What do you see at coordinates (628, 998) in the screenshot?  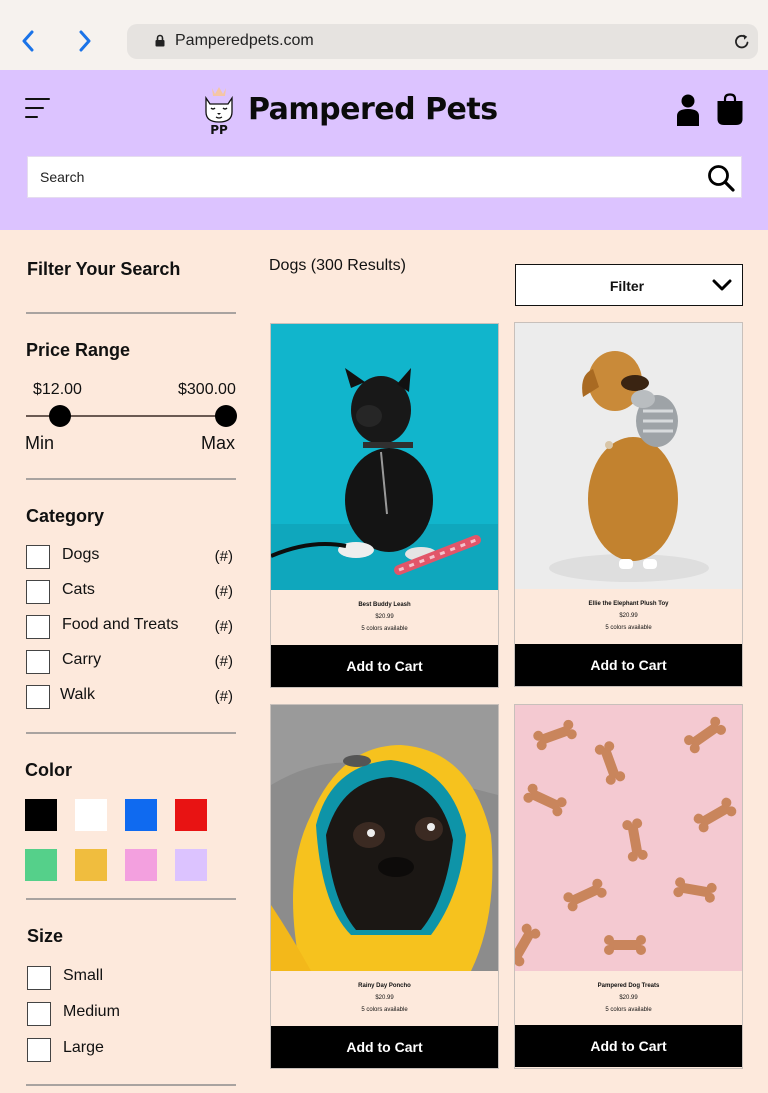 I see `product-price: $20.99` at bounding box center [628, 998].